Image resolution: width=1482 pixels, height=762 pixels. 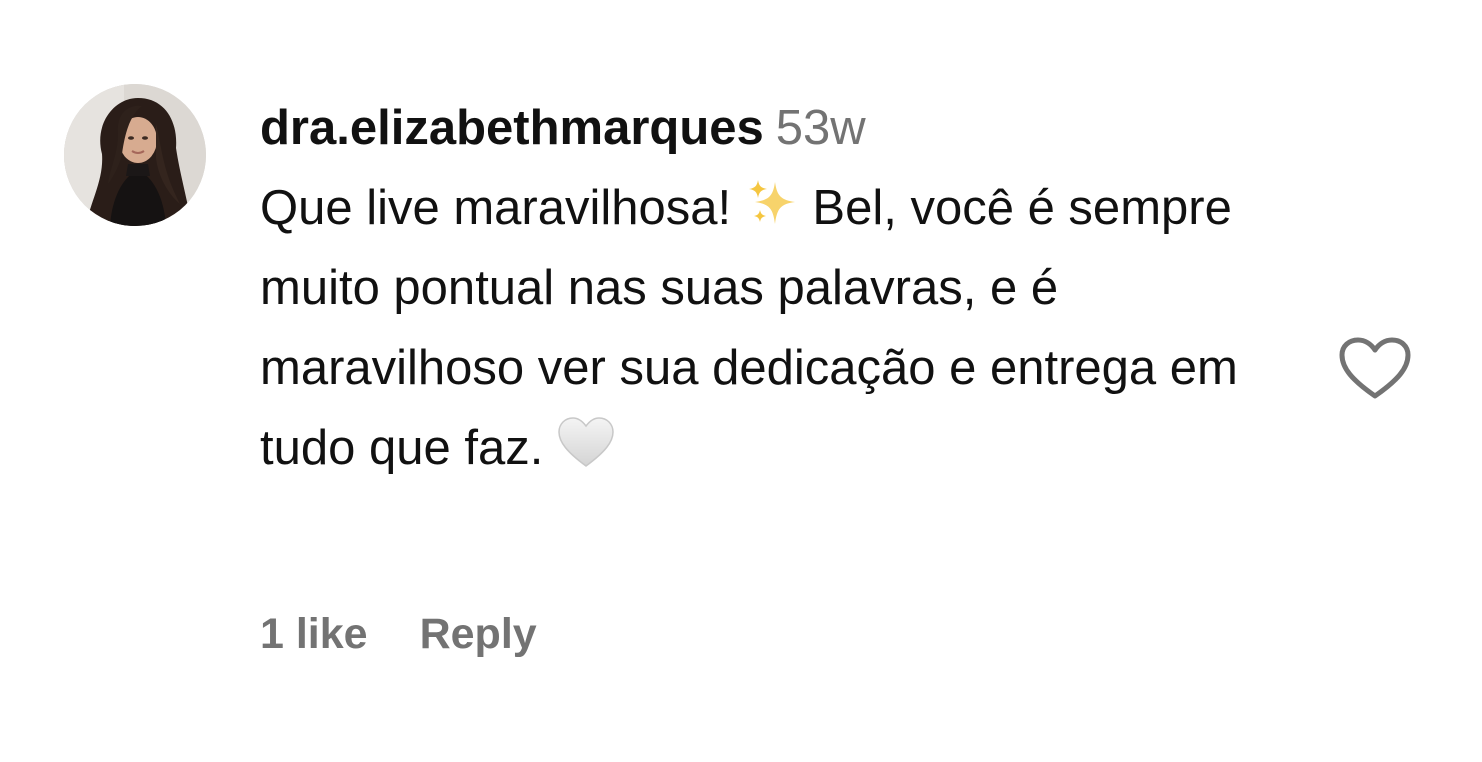 I want to click on sparkles-emoji, so click(x=772, y=203).